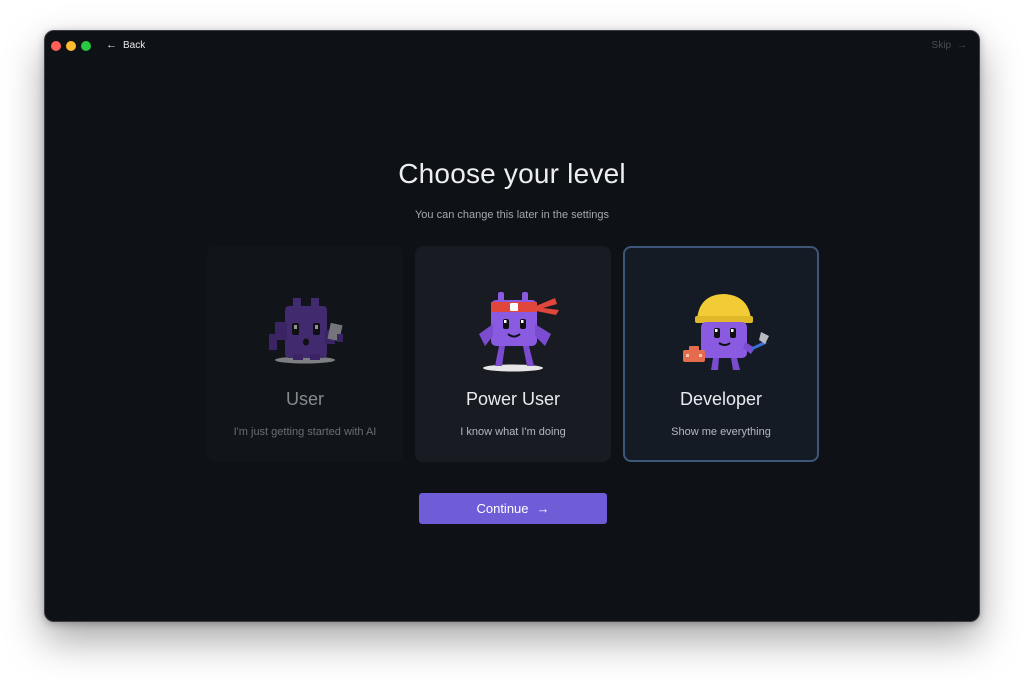  I want to click on level-title: Developer, so click(721, 399).